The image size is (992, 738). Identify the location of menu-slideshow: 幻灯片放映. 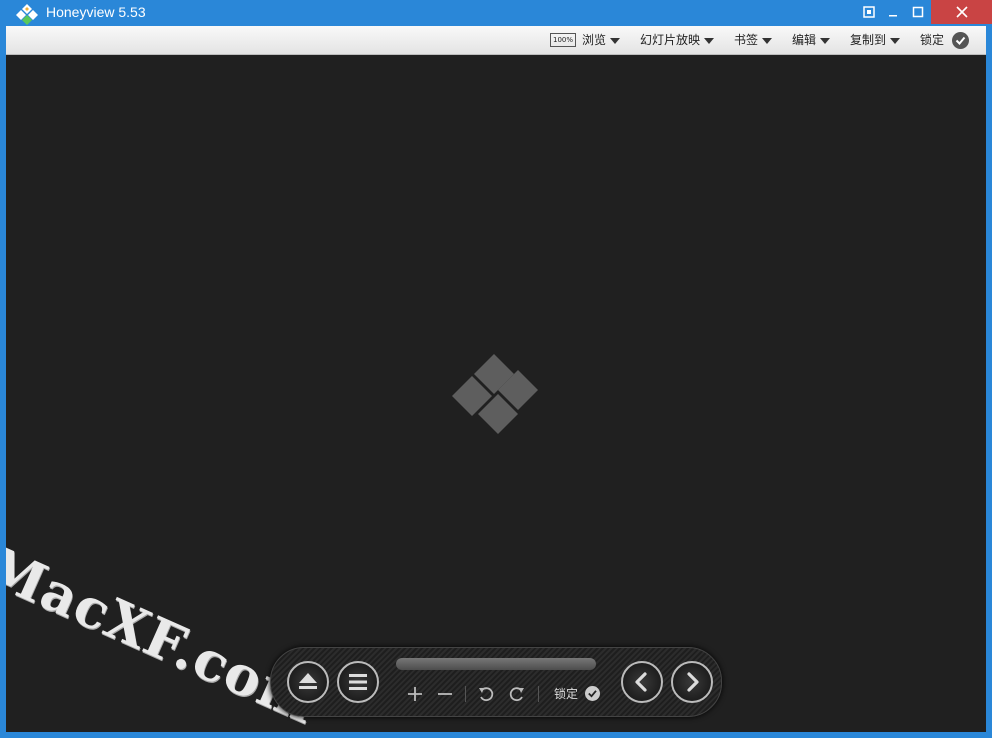
(677, 40).